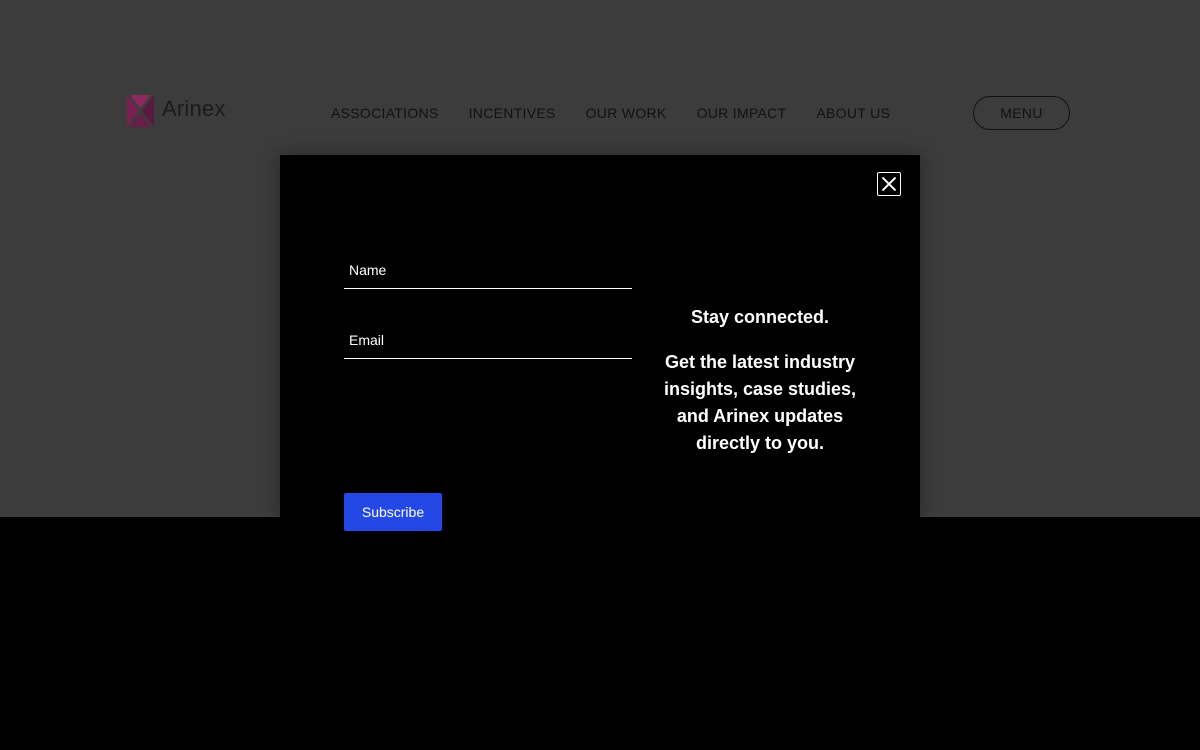 Image resolution: width=1200 pixels, height=750 pixels. I want to click on close-button, so click(889, 184).